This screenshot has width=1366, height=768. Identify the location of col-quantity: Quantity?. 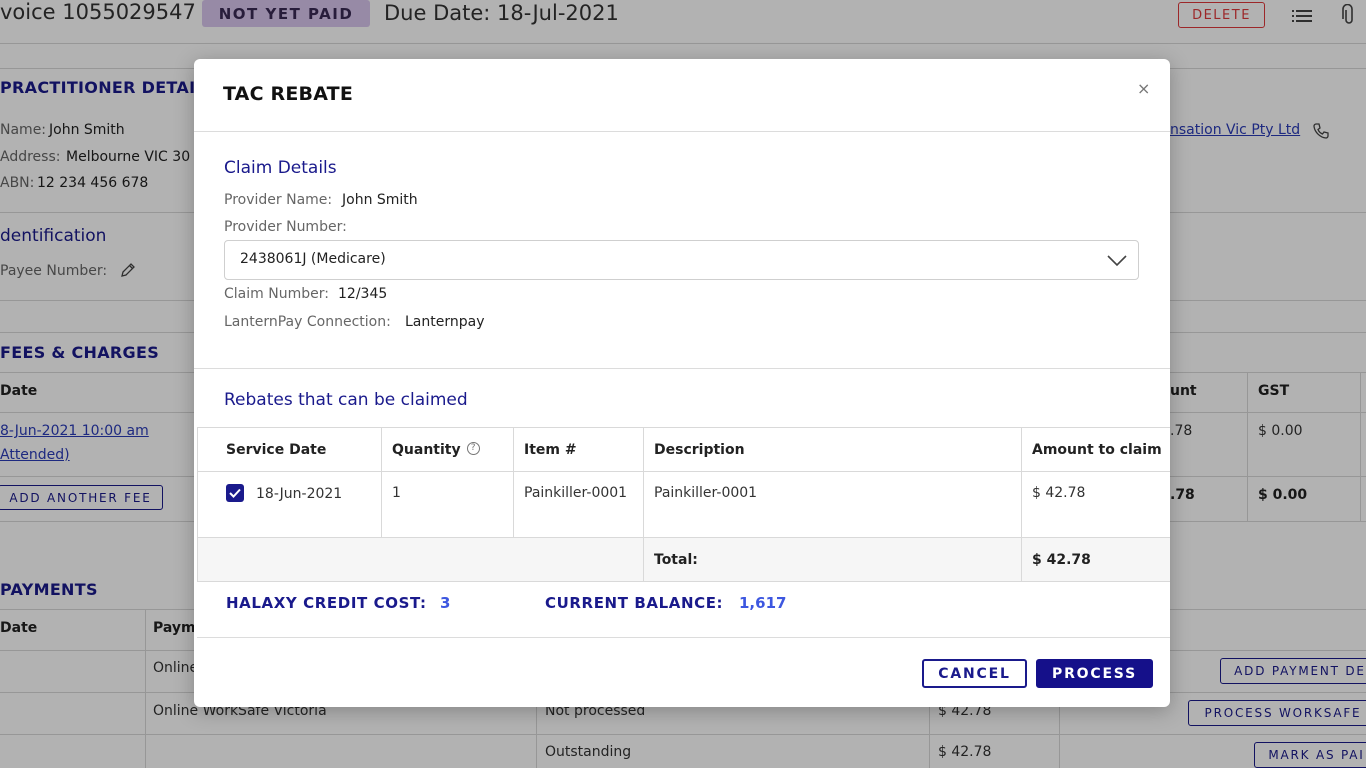
(447, 449).